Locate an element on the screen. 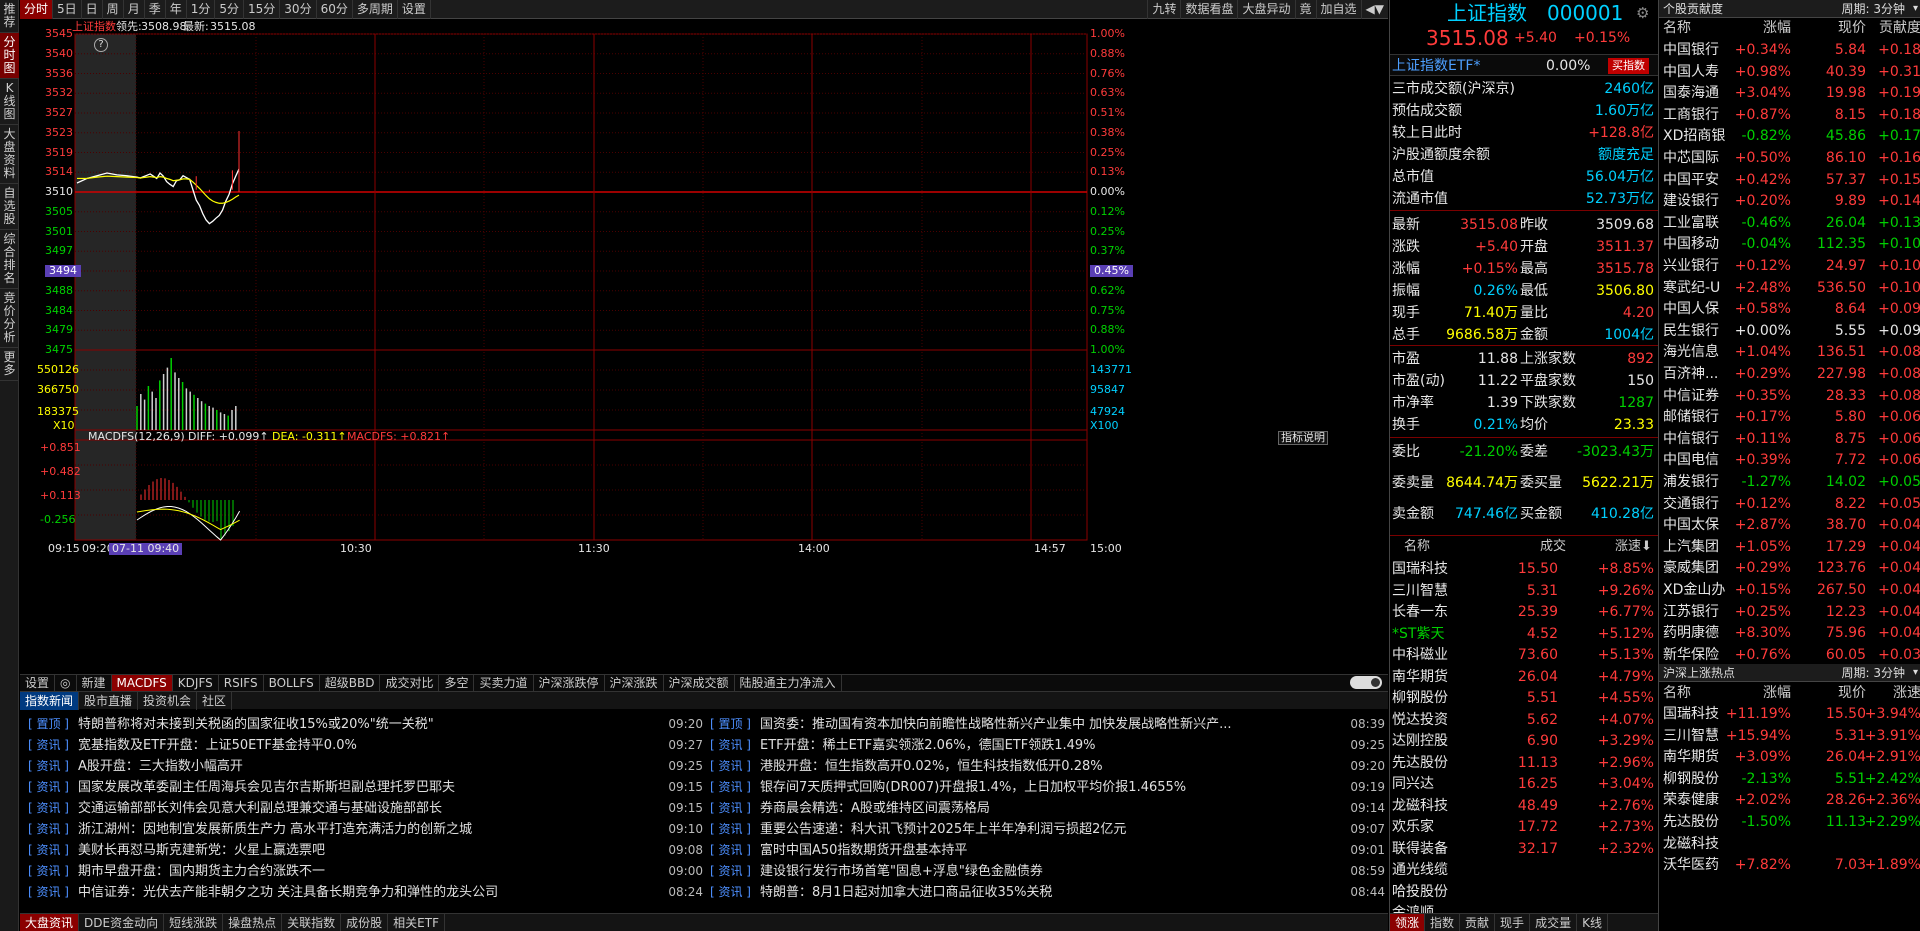 The image size is (1920, 931). contrib-name: 中国平安 is located at coordinates (1691, 180).